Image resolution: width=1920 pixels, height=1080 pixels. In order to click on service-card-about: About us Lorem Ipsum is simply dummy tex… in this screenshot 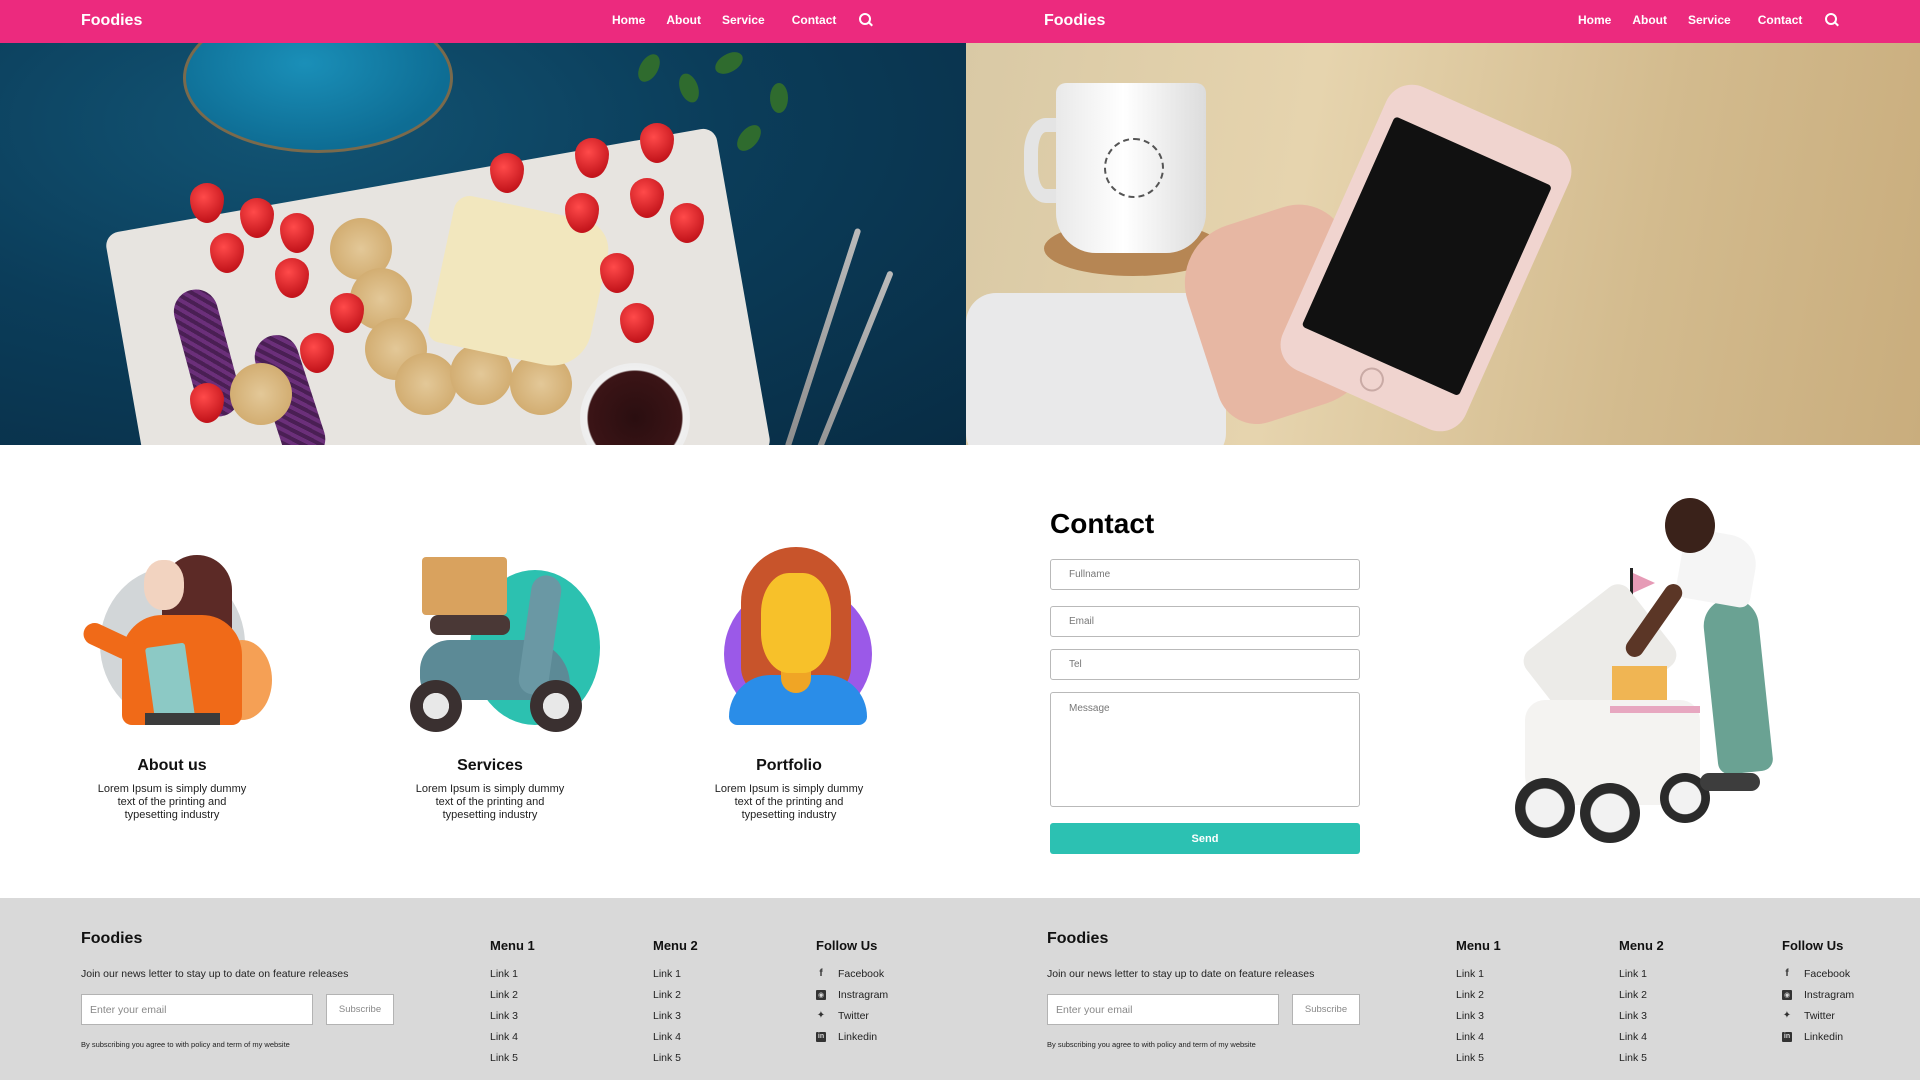, I will do `click(172, 683)`.